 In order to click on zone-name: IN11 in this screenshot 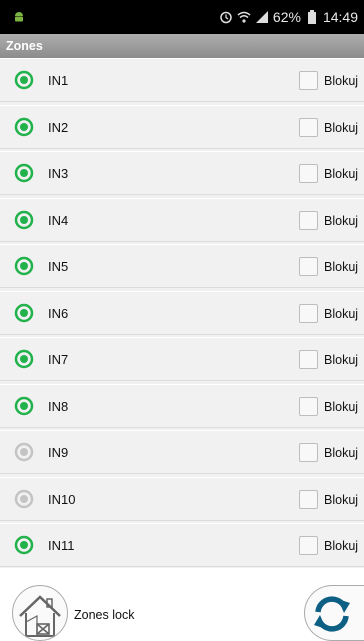, I will do `click(61, 545)`.